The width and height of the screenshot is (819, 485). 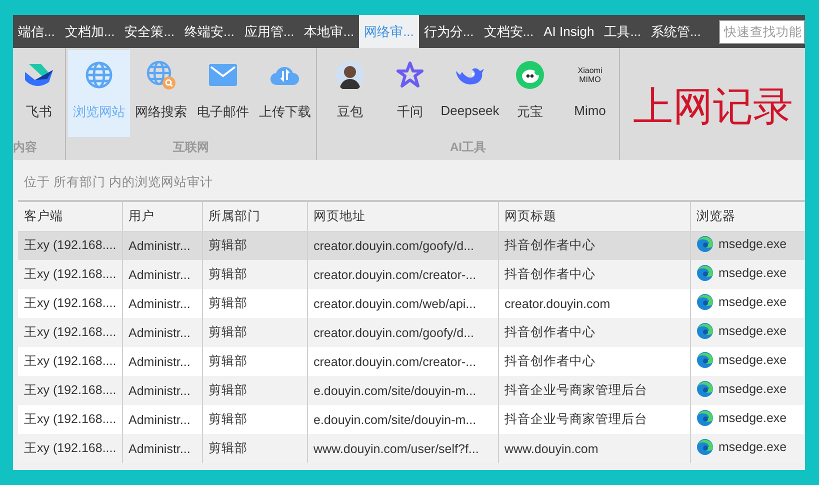 What do you see at coordinates (70, 216) in the screenshot?
I see `column-header: 客户端` at bounding box center [70, 216].